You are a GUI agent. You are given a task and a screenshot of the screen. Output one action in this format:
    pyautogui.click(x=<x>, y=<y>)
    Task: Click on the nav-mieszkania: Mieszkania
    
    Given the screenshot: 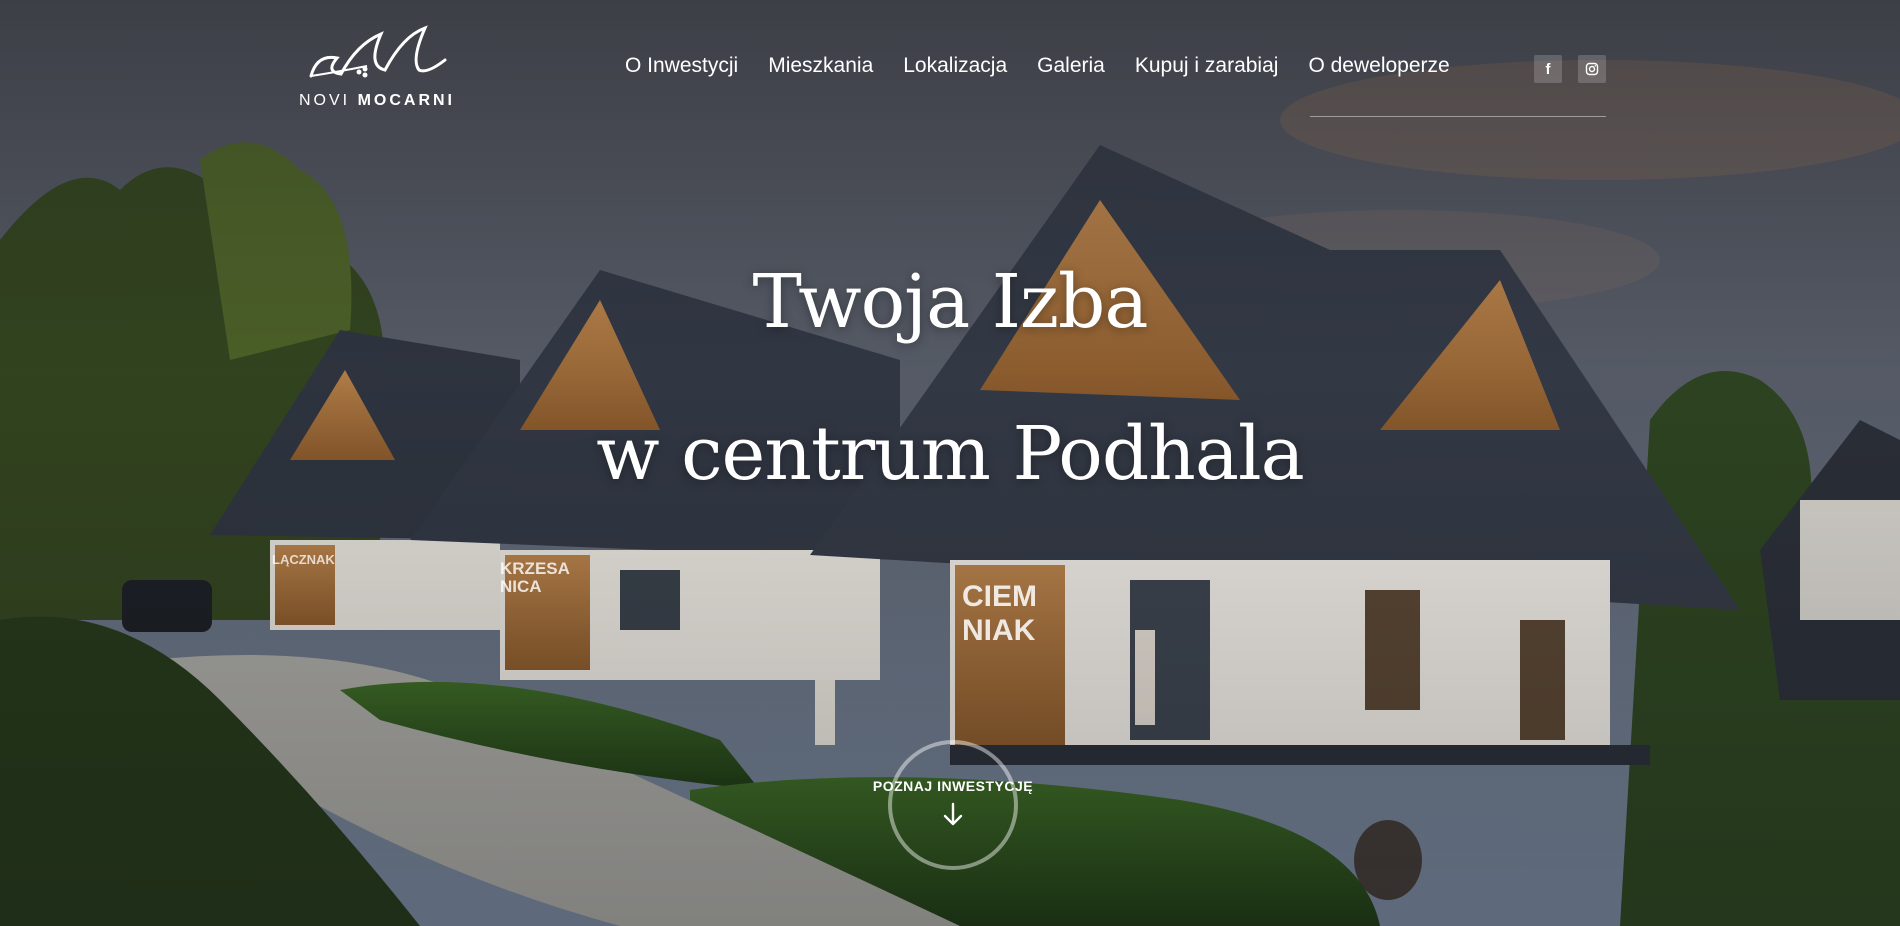 What is the action you would take?
    pyautogui.click(x=820, y=66)
    